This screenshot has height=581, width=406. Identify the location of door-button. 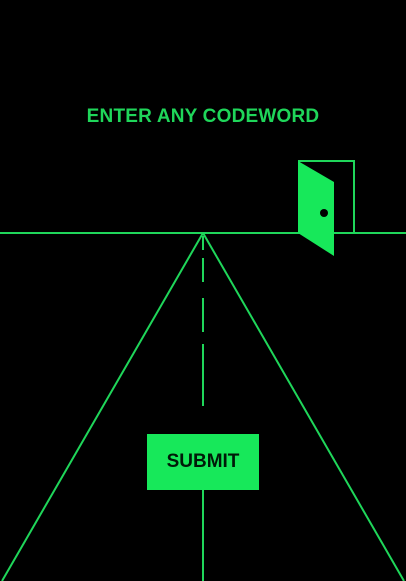
(326, 208).